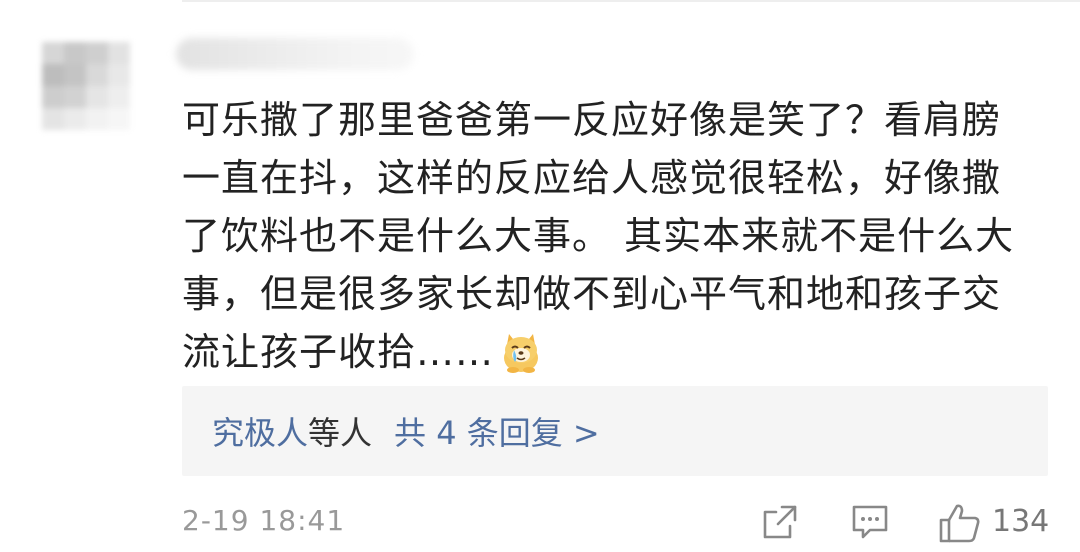 The image size is (1080, 552). What do you see at coordinates (497, 431) in the screenshot?
I see `reply-count-link: 共 4 条回复 >` at bounding box center [497, 431].